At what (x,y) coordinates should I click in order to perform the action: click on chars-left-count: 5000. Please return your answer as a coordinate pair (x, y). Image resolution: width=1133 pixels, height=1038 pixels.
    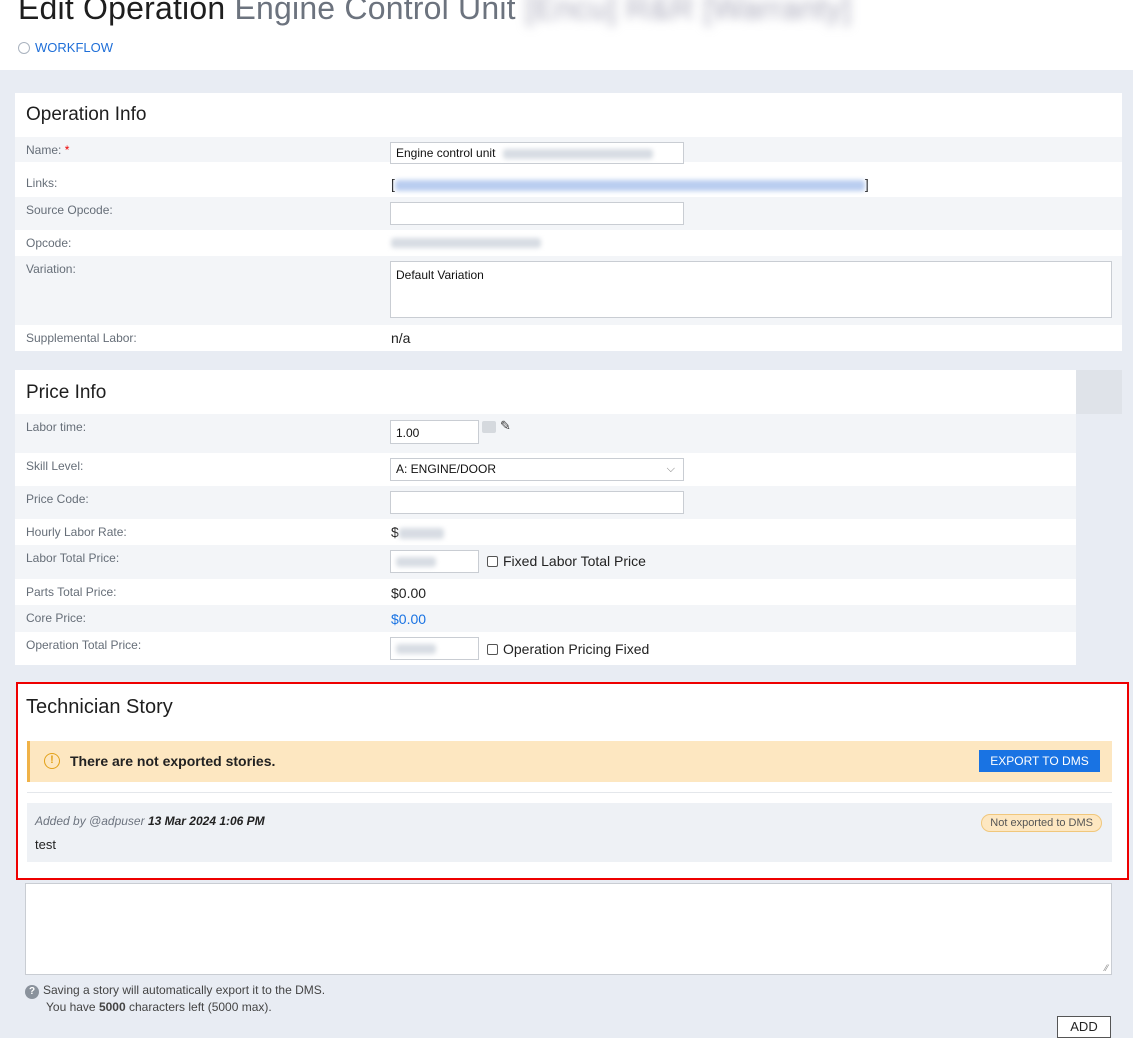
    Looking at the image, I should click on (112, 1007).